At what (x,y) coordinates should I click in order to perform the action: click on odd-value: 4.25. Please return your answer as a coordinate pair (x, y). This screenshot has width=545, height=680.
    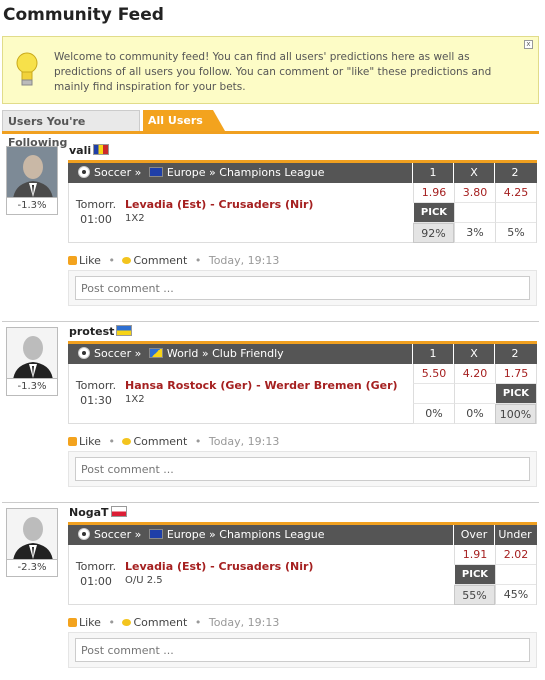
    Looking at the image, I should click on (515, 193).